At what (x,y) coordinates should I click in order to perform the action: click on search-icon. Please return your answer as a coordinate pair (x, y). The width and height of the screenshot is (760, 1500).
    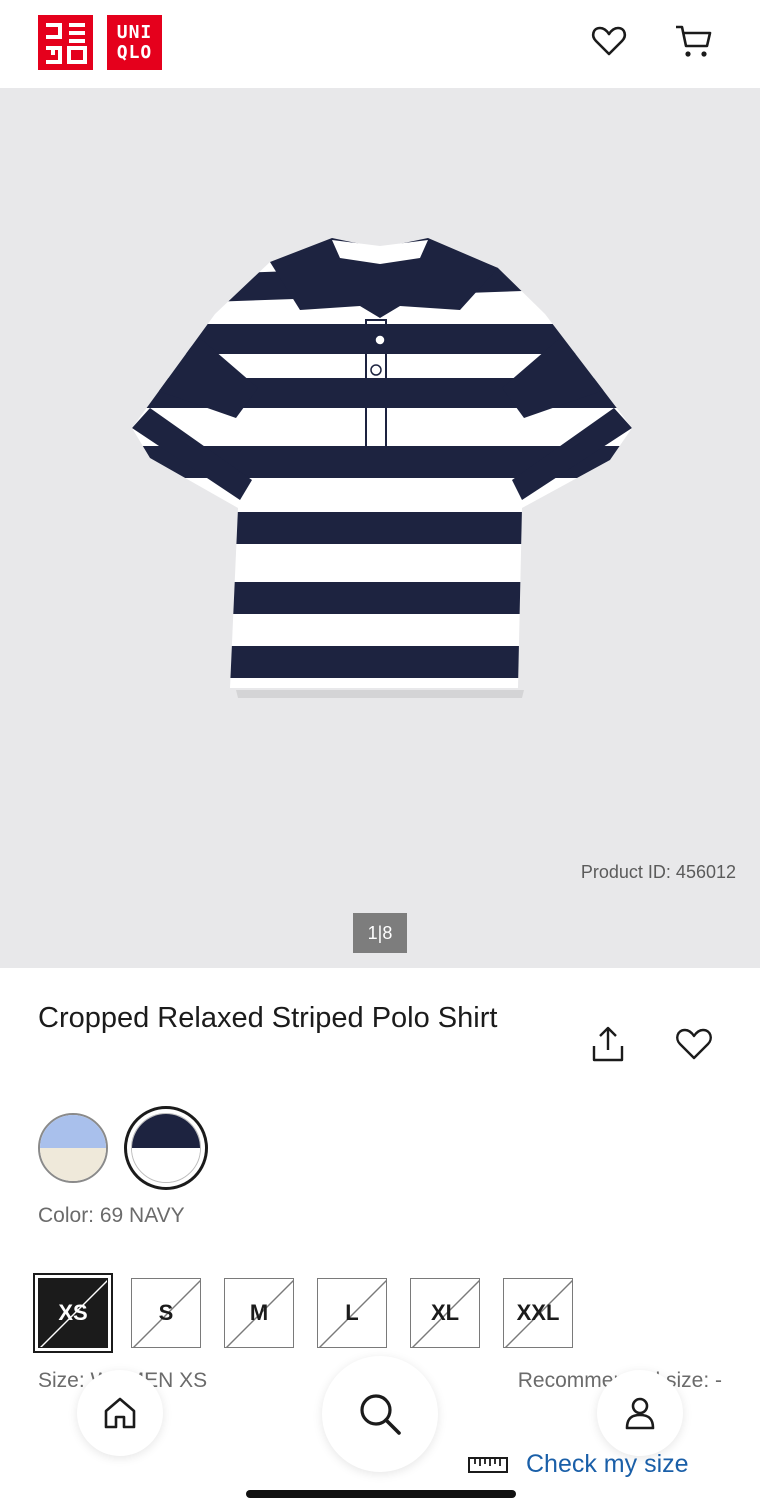
    Looking at the image, I should click on (380, 1414).